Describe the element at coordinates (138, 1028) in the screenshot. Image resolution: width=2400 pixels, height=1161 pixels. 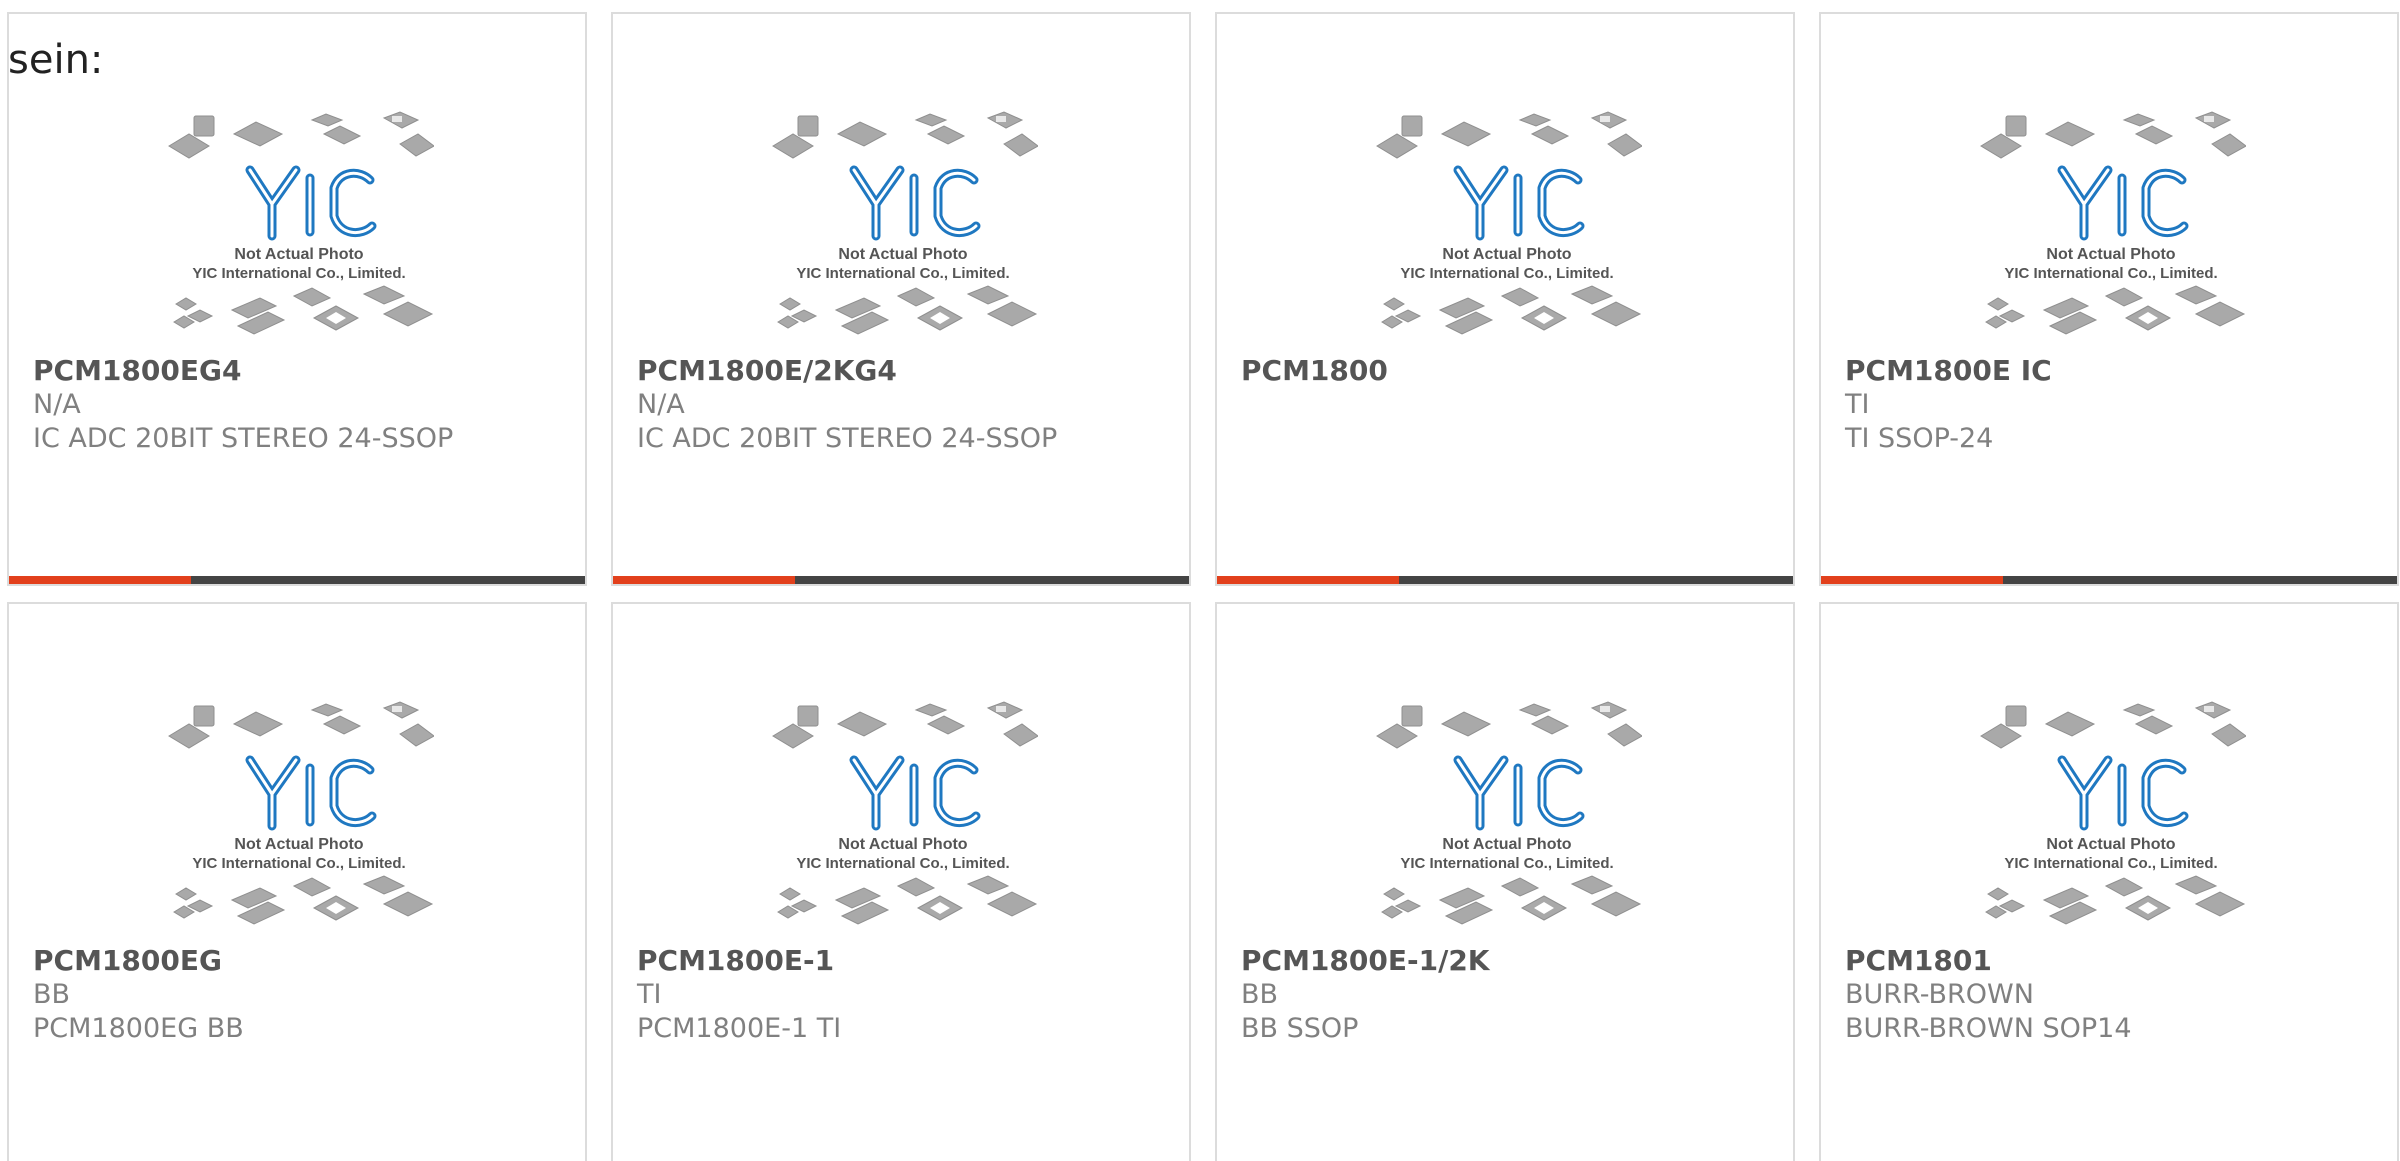
I see `product-description: PCM1800EG BB` at that location.